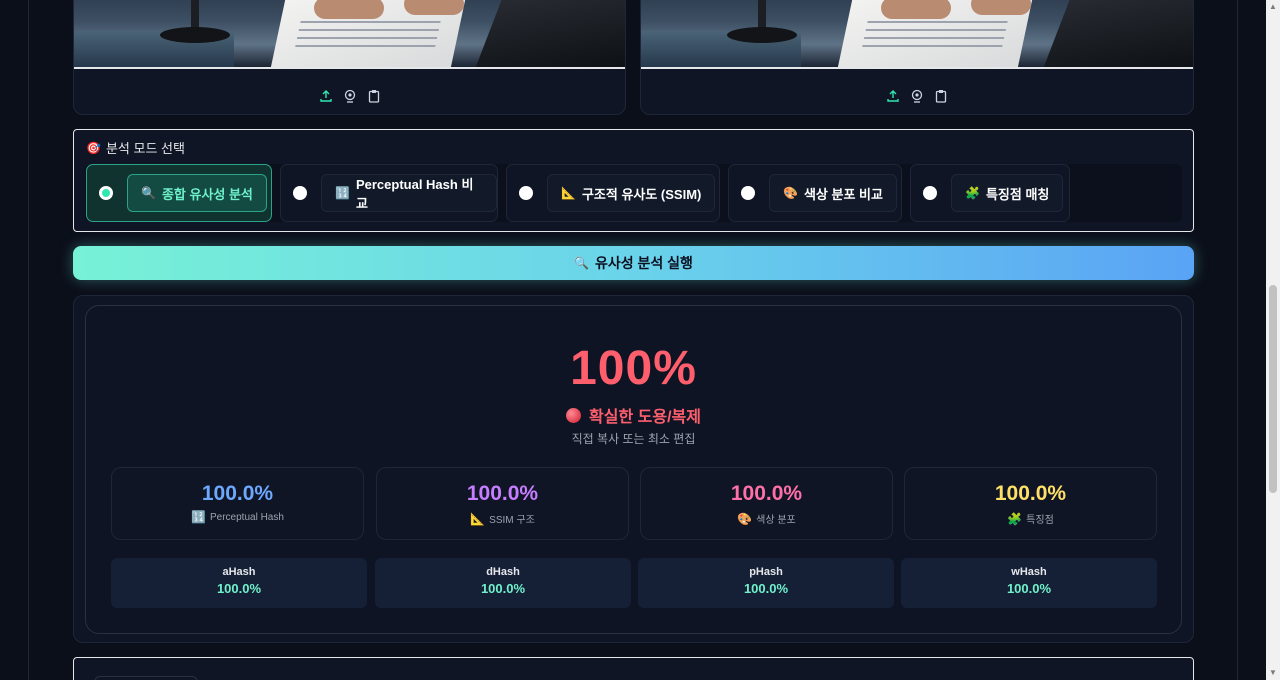  Describe the element at coordinates (28, 340) in the screenshot. I see `page-gutter-left` at that location.